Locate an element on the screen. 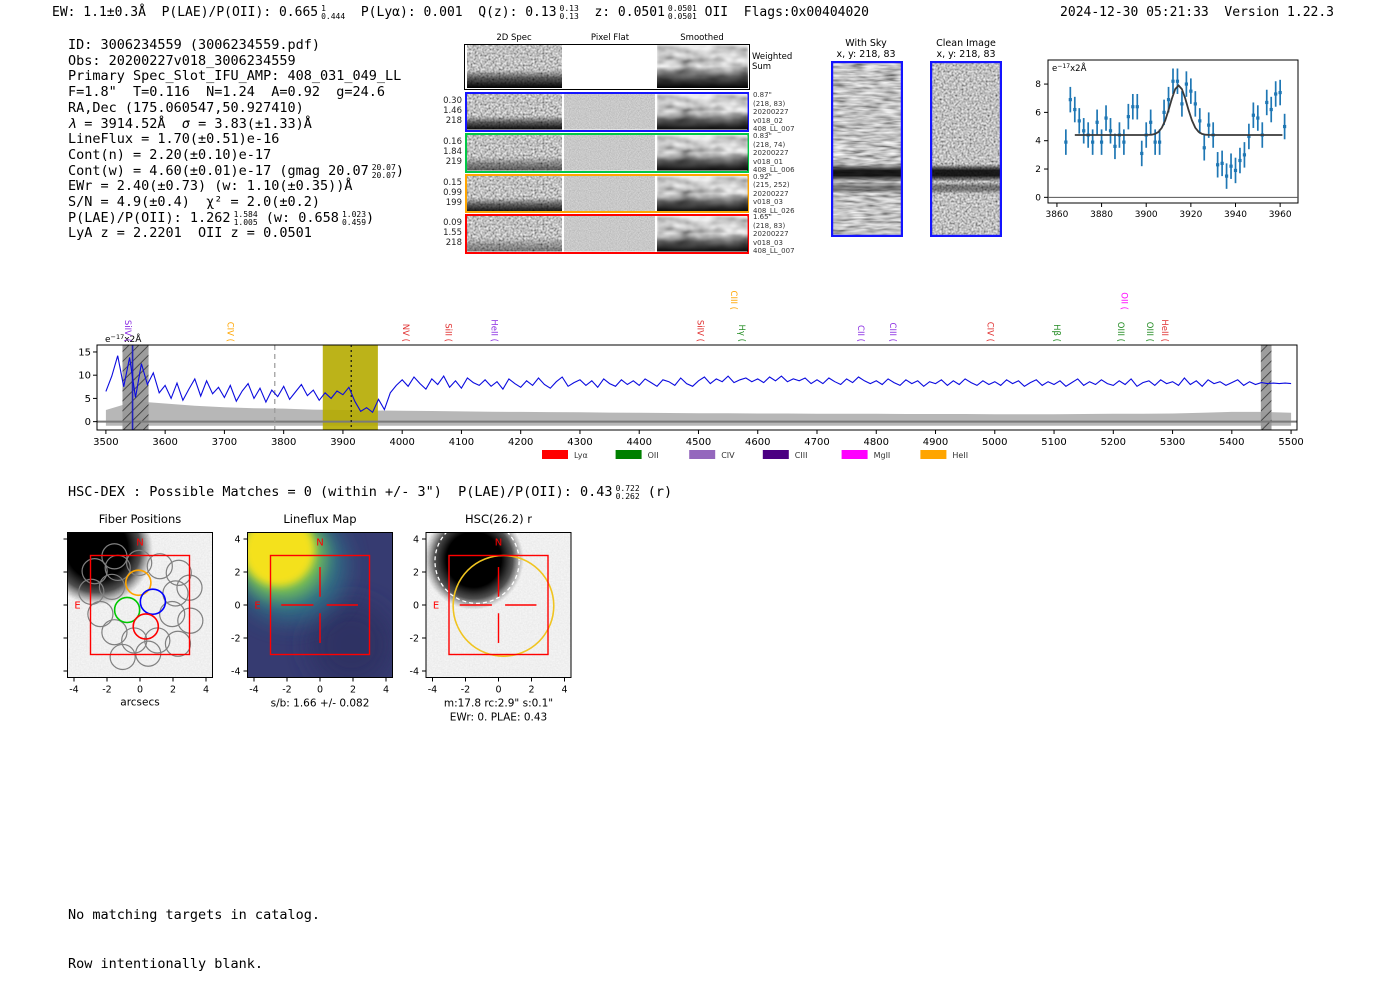  x-tick-label: -4 is located at coordinates (253, 690).